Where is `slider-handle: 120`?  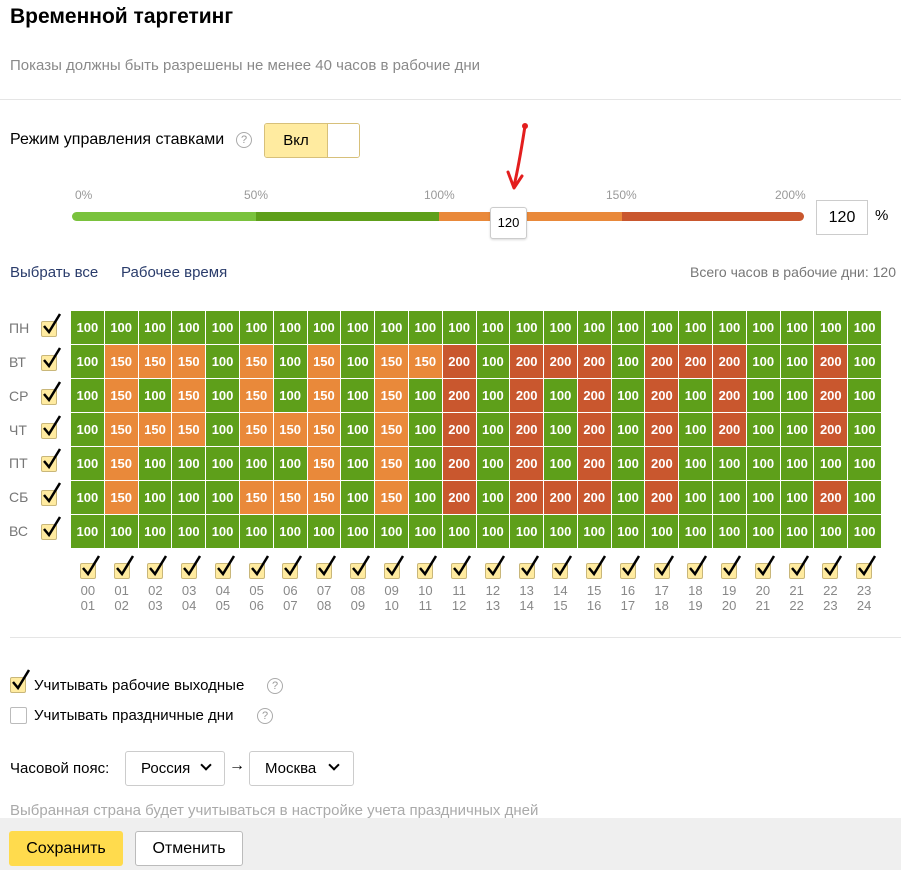
slider-handle: 120 is located at coordinates (508, 223).